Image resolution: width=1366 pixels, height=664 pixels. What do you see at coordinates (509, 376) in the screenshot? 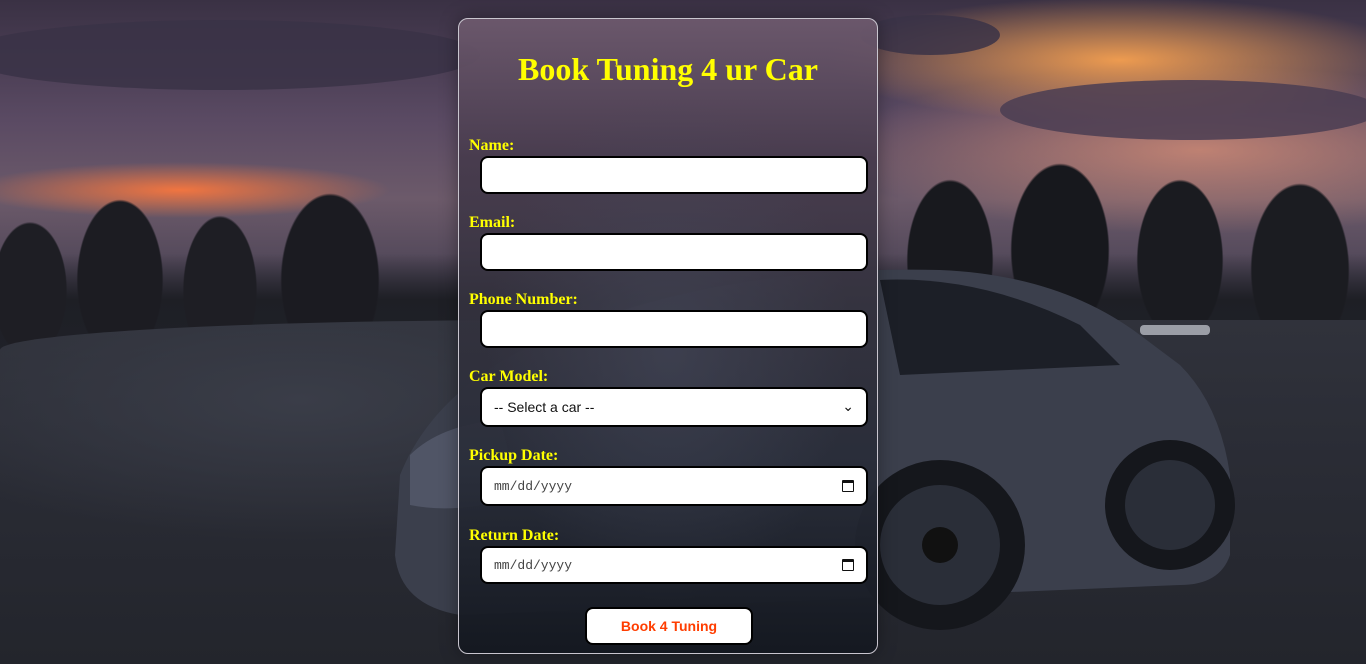
I see `car-model-label: Car Model:` at bounding box center [509, 376].